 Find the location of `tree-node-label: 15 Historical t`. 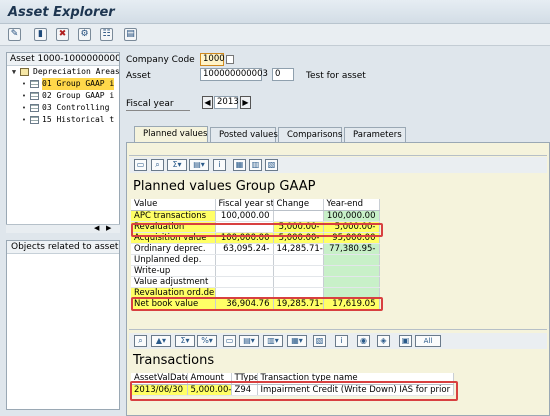

tree-node-label: 15 Historical t is located at coordinates (78, 119).